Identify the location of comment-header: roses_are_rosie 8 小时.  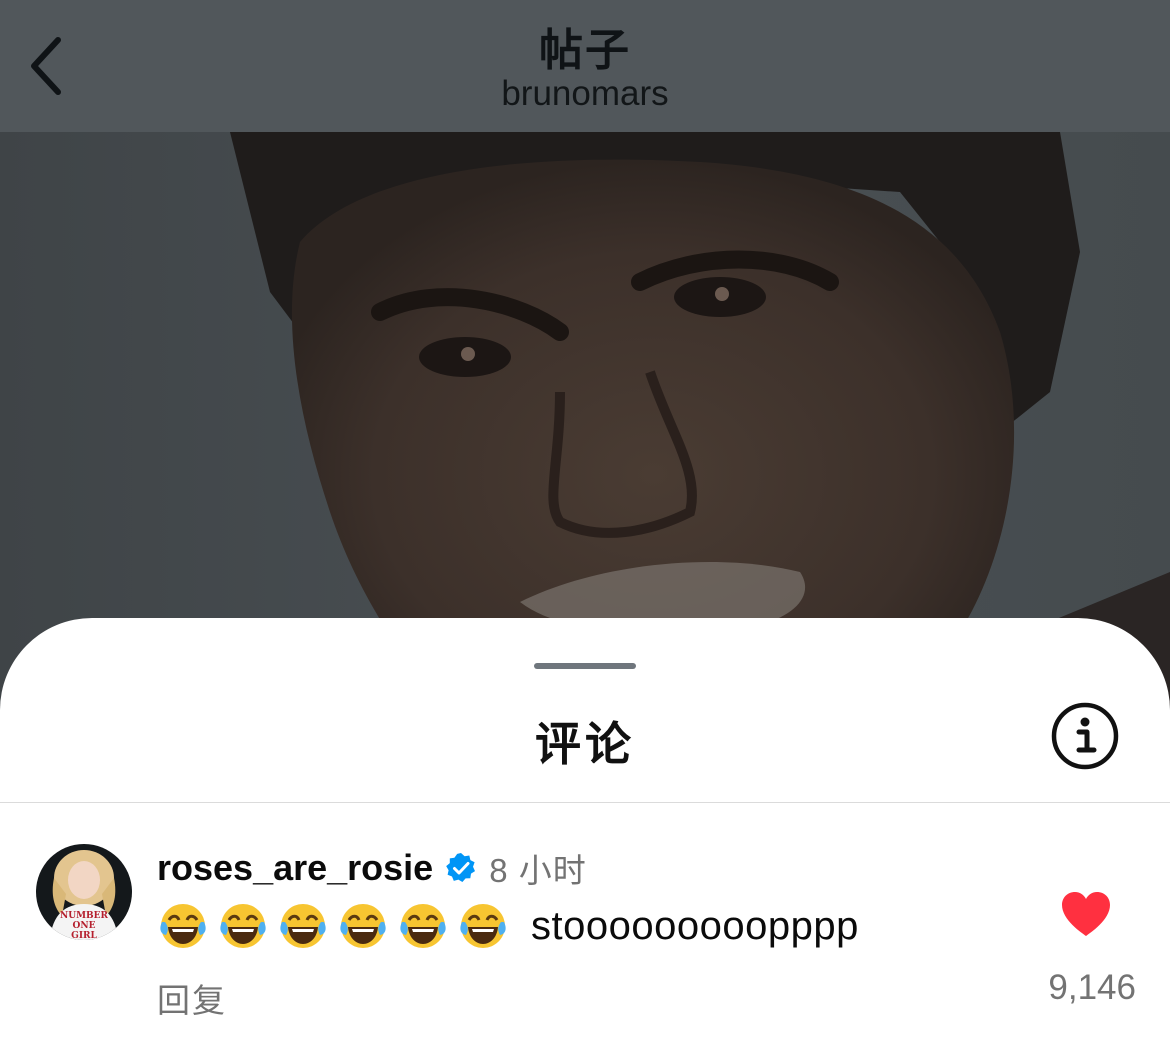
(372, 868).